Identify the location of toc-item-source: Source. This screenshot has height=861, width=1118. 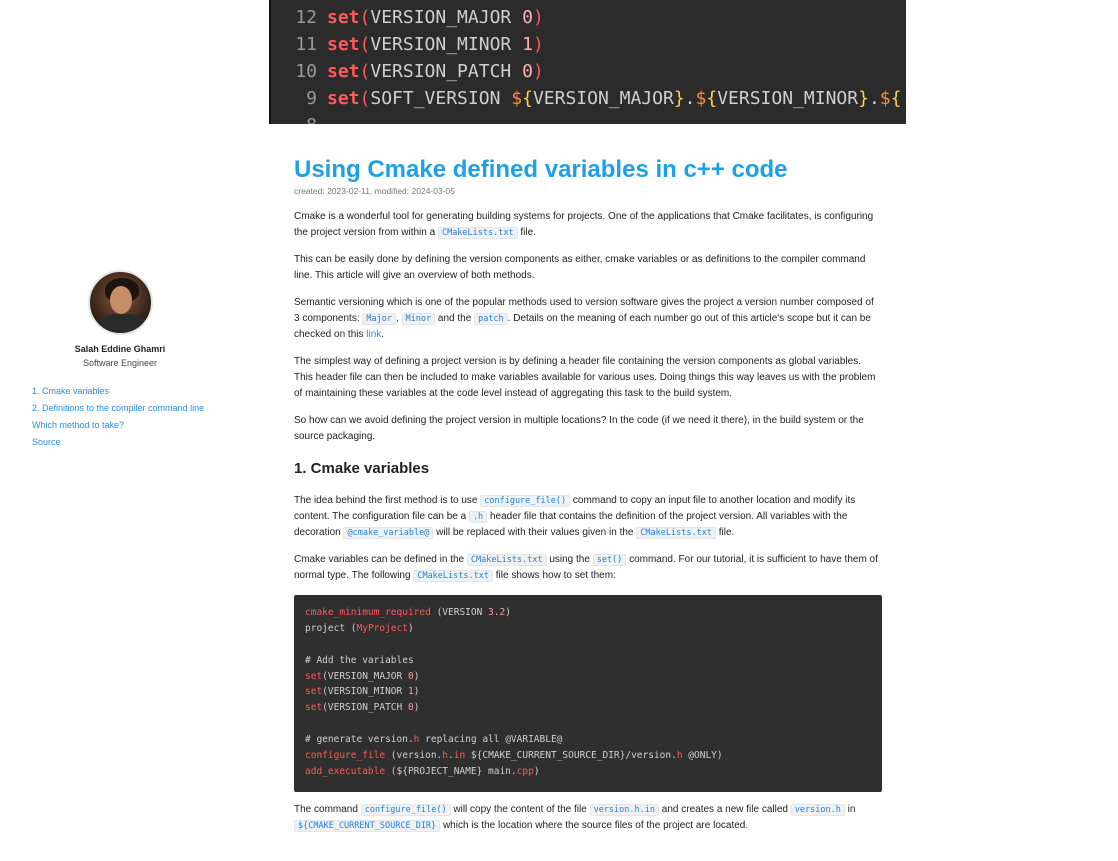
(122, 442).